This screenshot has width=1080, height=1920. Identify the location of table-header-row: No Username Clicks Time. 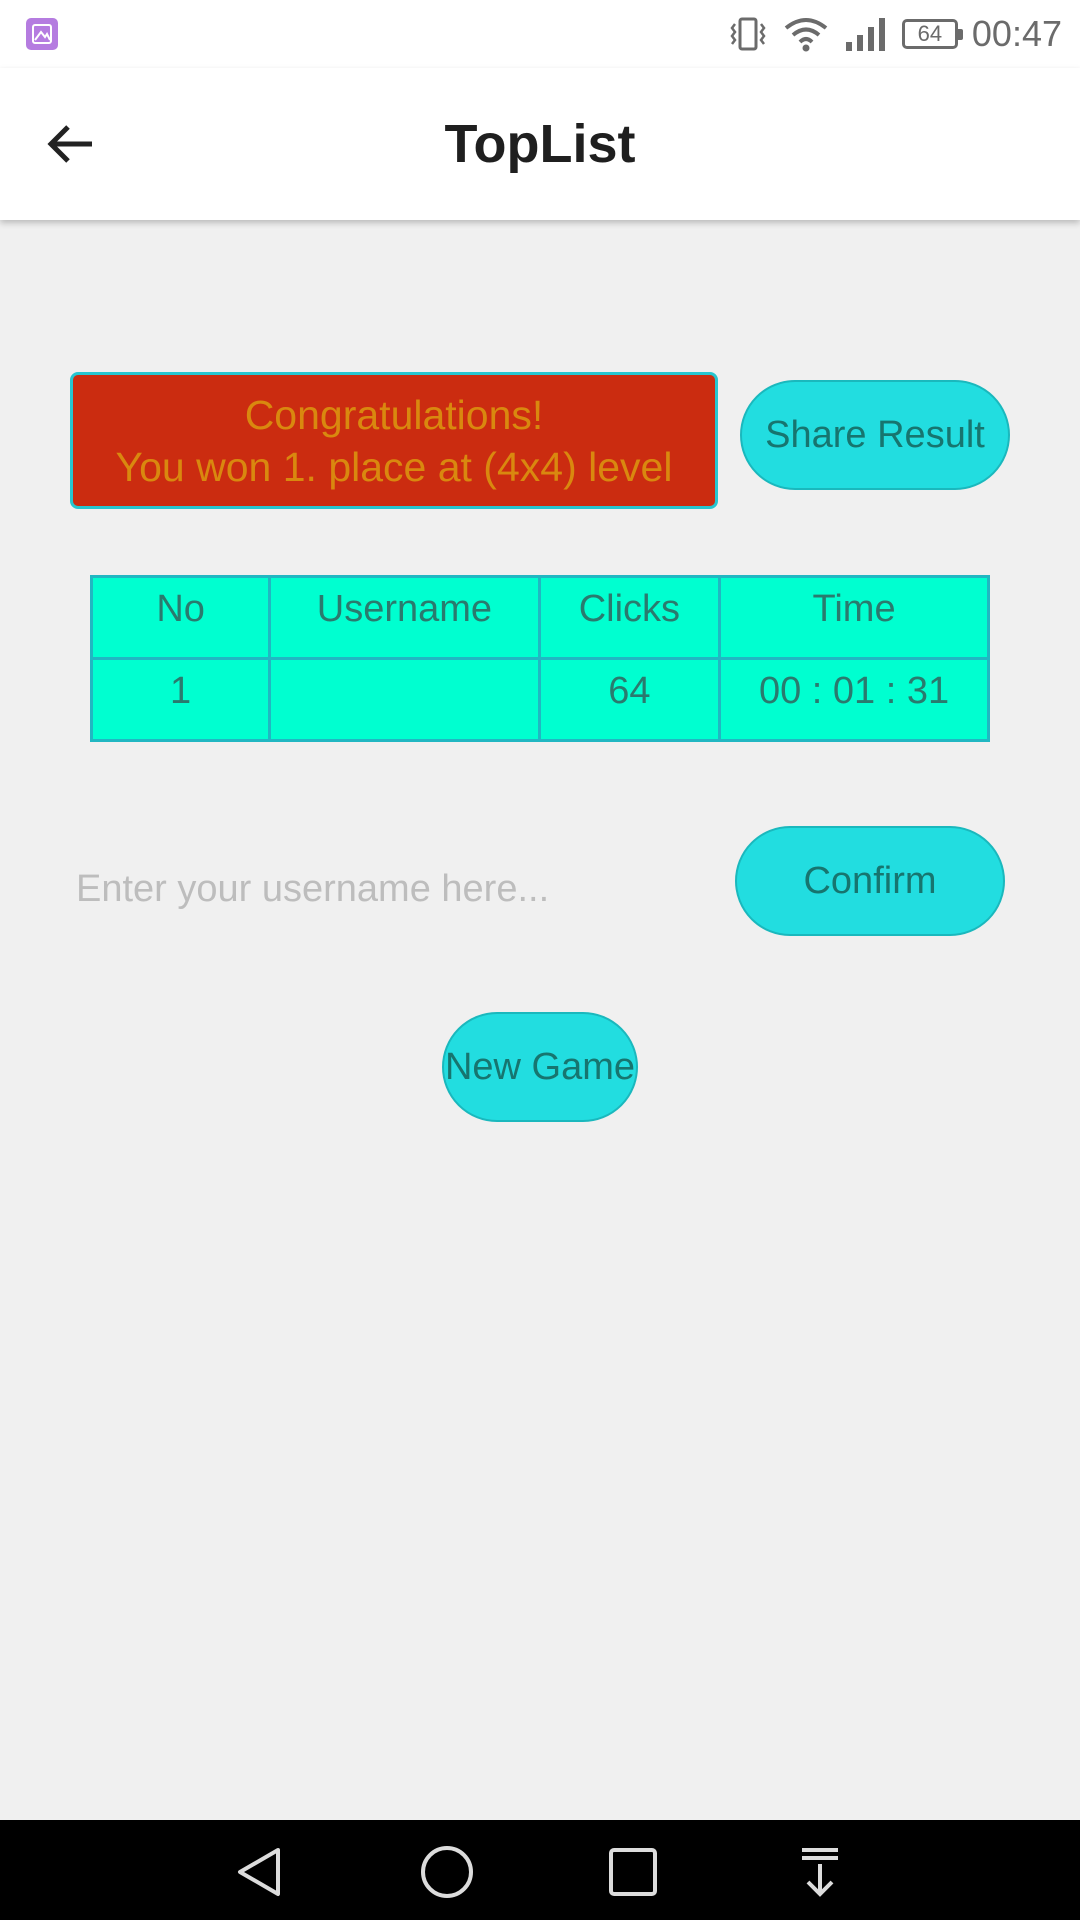
(539, 617).